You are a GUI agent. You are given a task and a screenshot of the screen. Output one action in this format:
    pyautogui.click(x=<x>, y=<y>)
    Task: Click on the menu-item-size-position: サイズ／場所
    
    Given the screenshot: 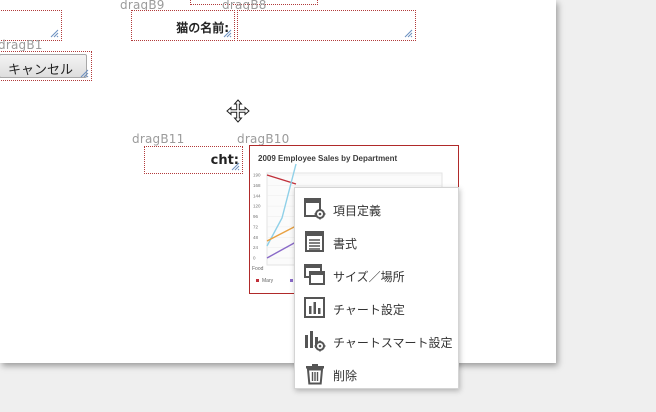 What is the action you would take?
    pyautogui.click(x=376, y=275)
    